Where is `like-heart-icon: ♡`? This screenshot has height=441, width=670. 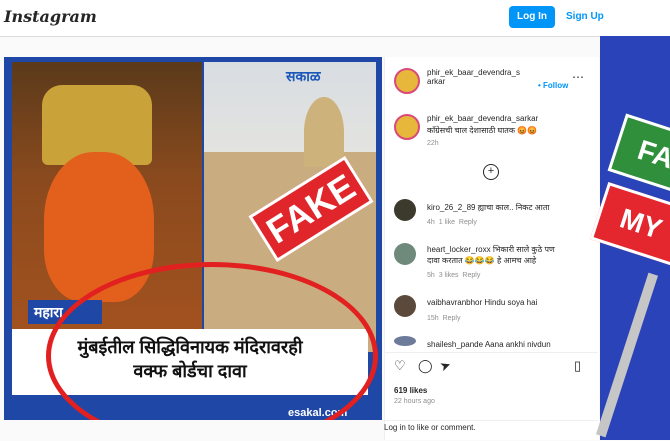
like-heart-icon: ♡ is located at coordinates (400, 366).